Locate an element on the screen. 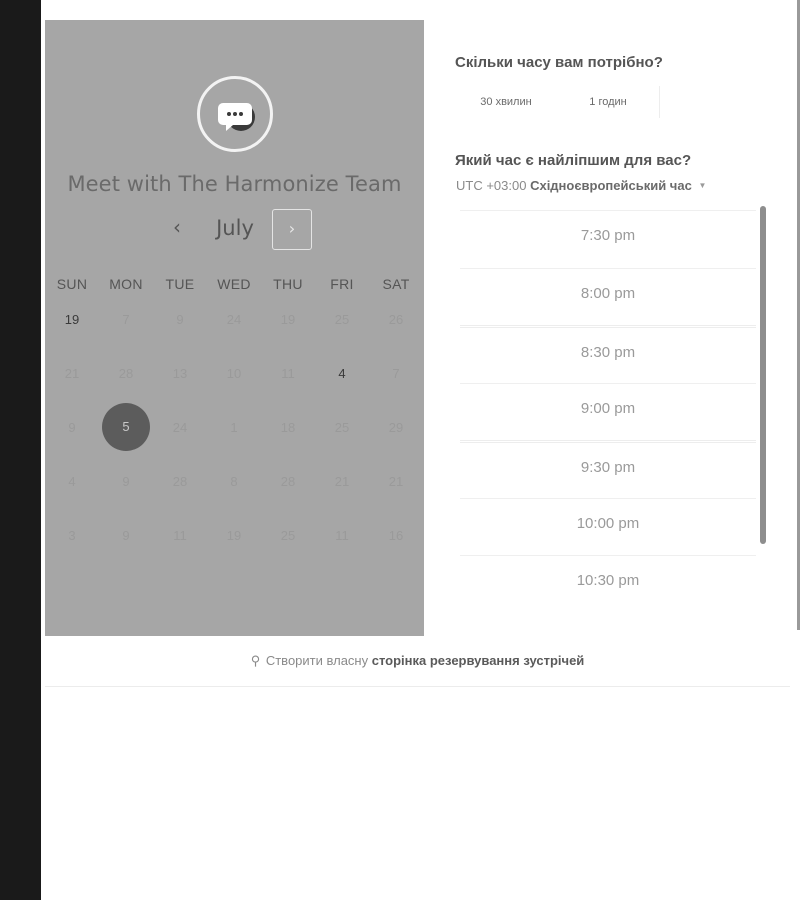 The width and height of the screenshot is (800, 900). time-slot: 9:00 pm is located at coordinates (608, 411).